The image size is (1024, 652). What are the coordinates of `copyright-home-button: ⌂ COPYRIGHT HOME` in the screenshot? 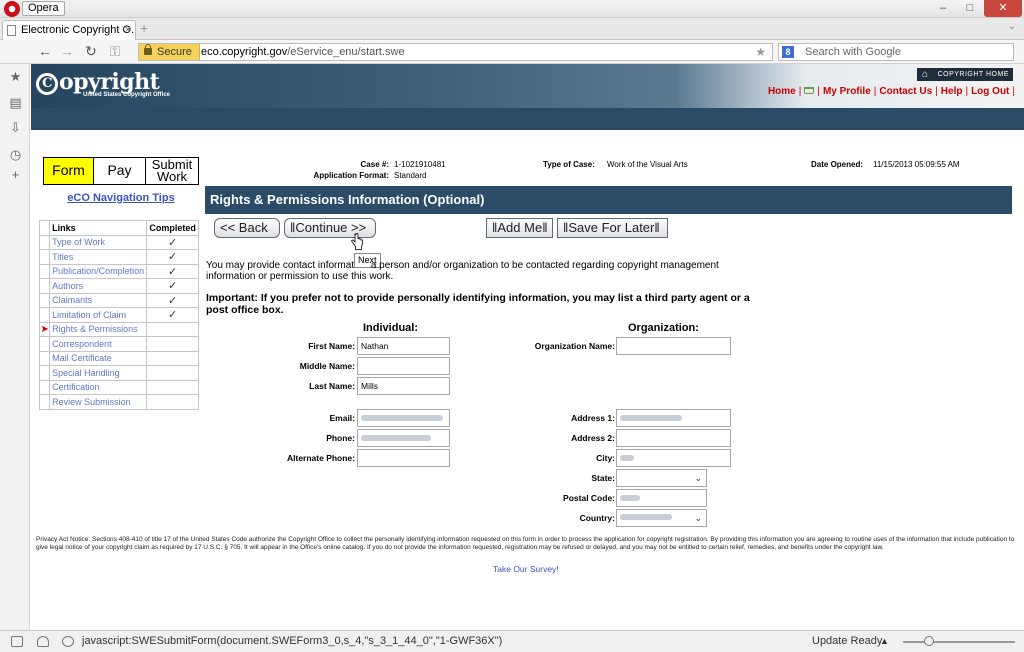 It's located at (965, 74).